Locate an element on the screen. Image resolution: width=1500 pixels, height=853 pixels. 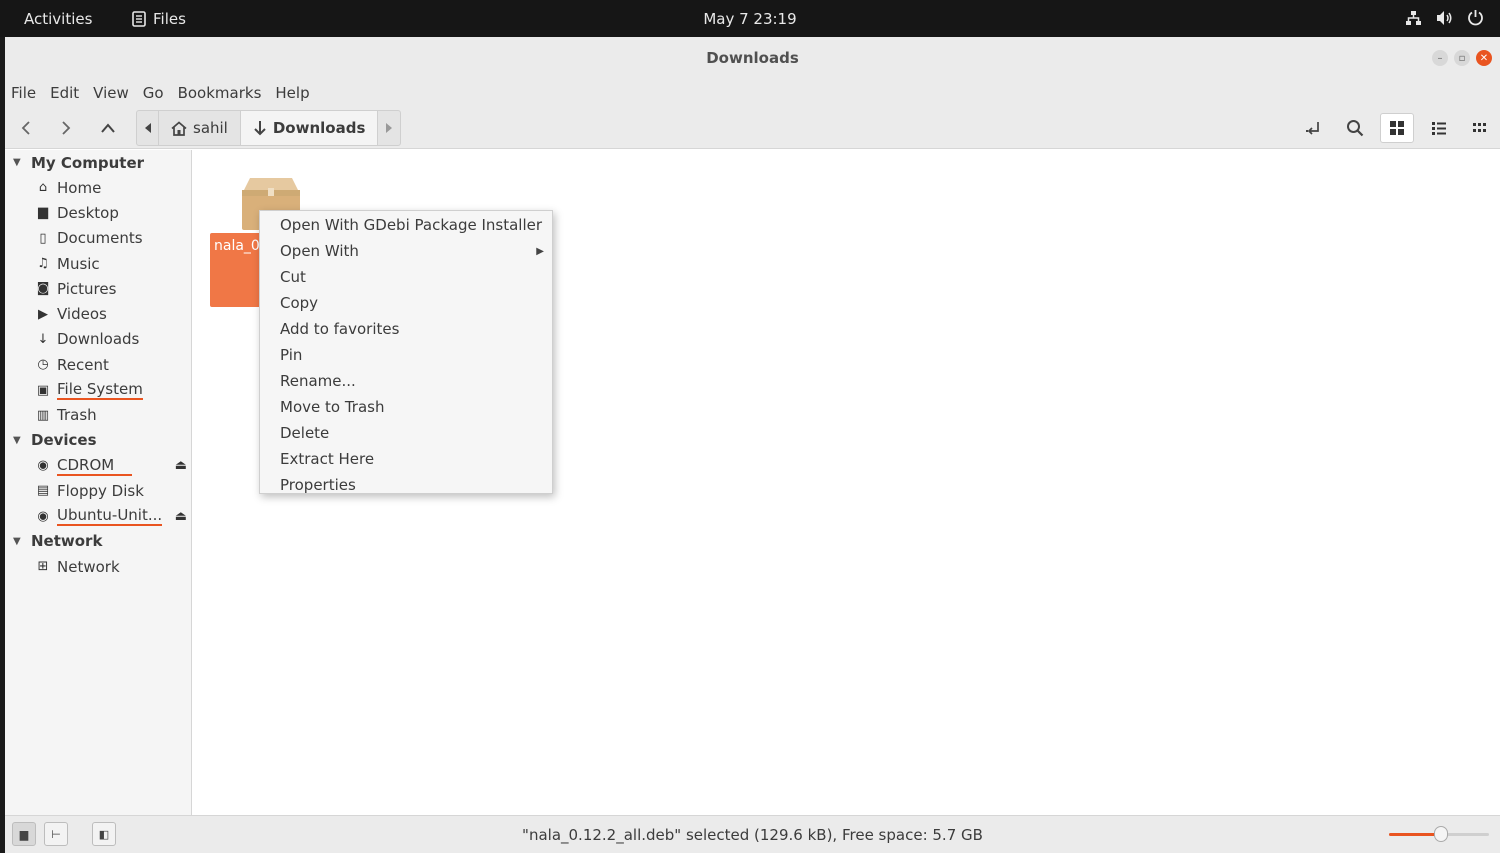
floppy-icon: ▤ is located at coordinates (43, 491).